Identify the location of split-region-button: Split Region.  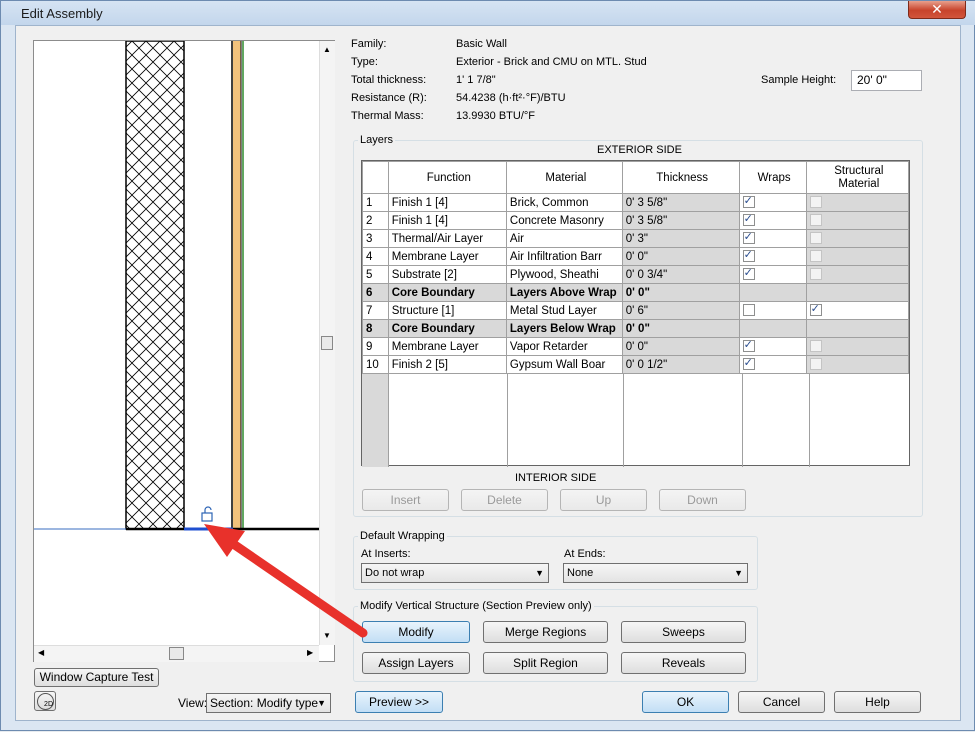
(545, 663).